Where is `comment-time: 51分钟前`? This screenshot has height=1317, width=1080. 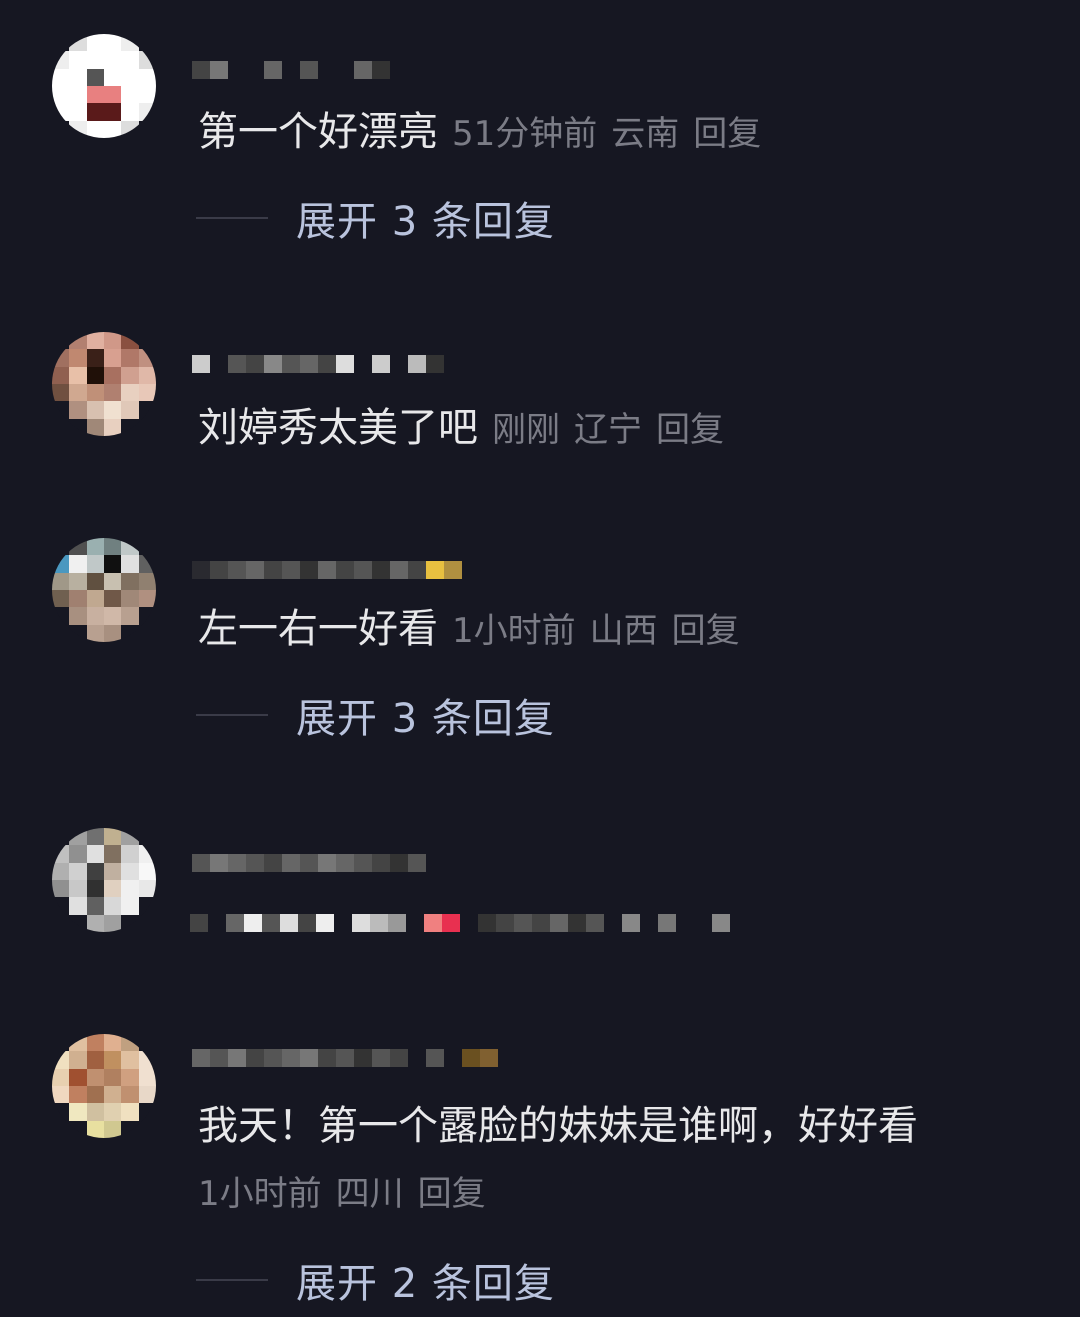 comment-time: 51分钟前 is located at coordinates (525, 134).